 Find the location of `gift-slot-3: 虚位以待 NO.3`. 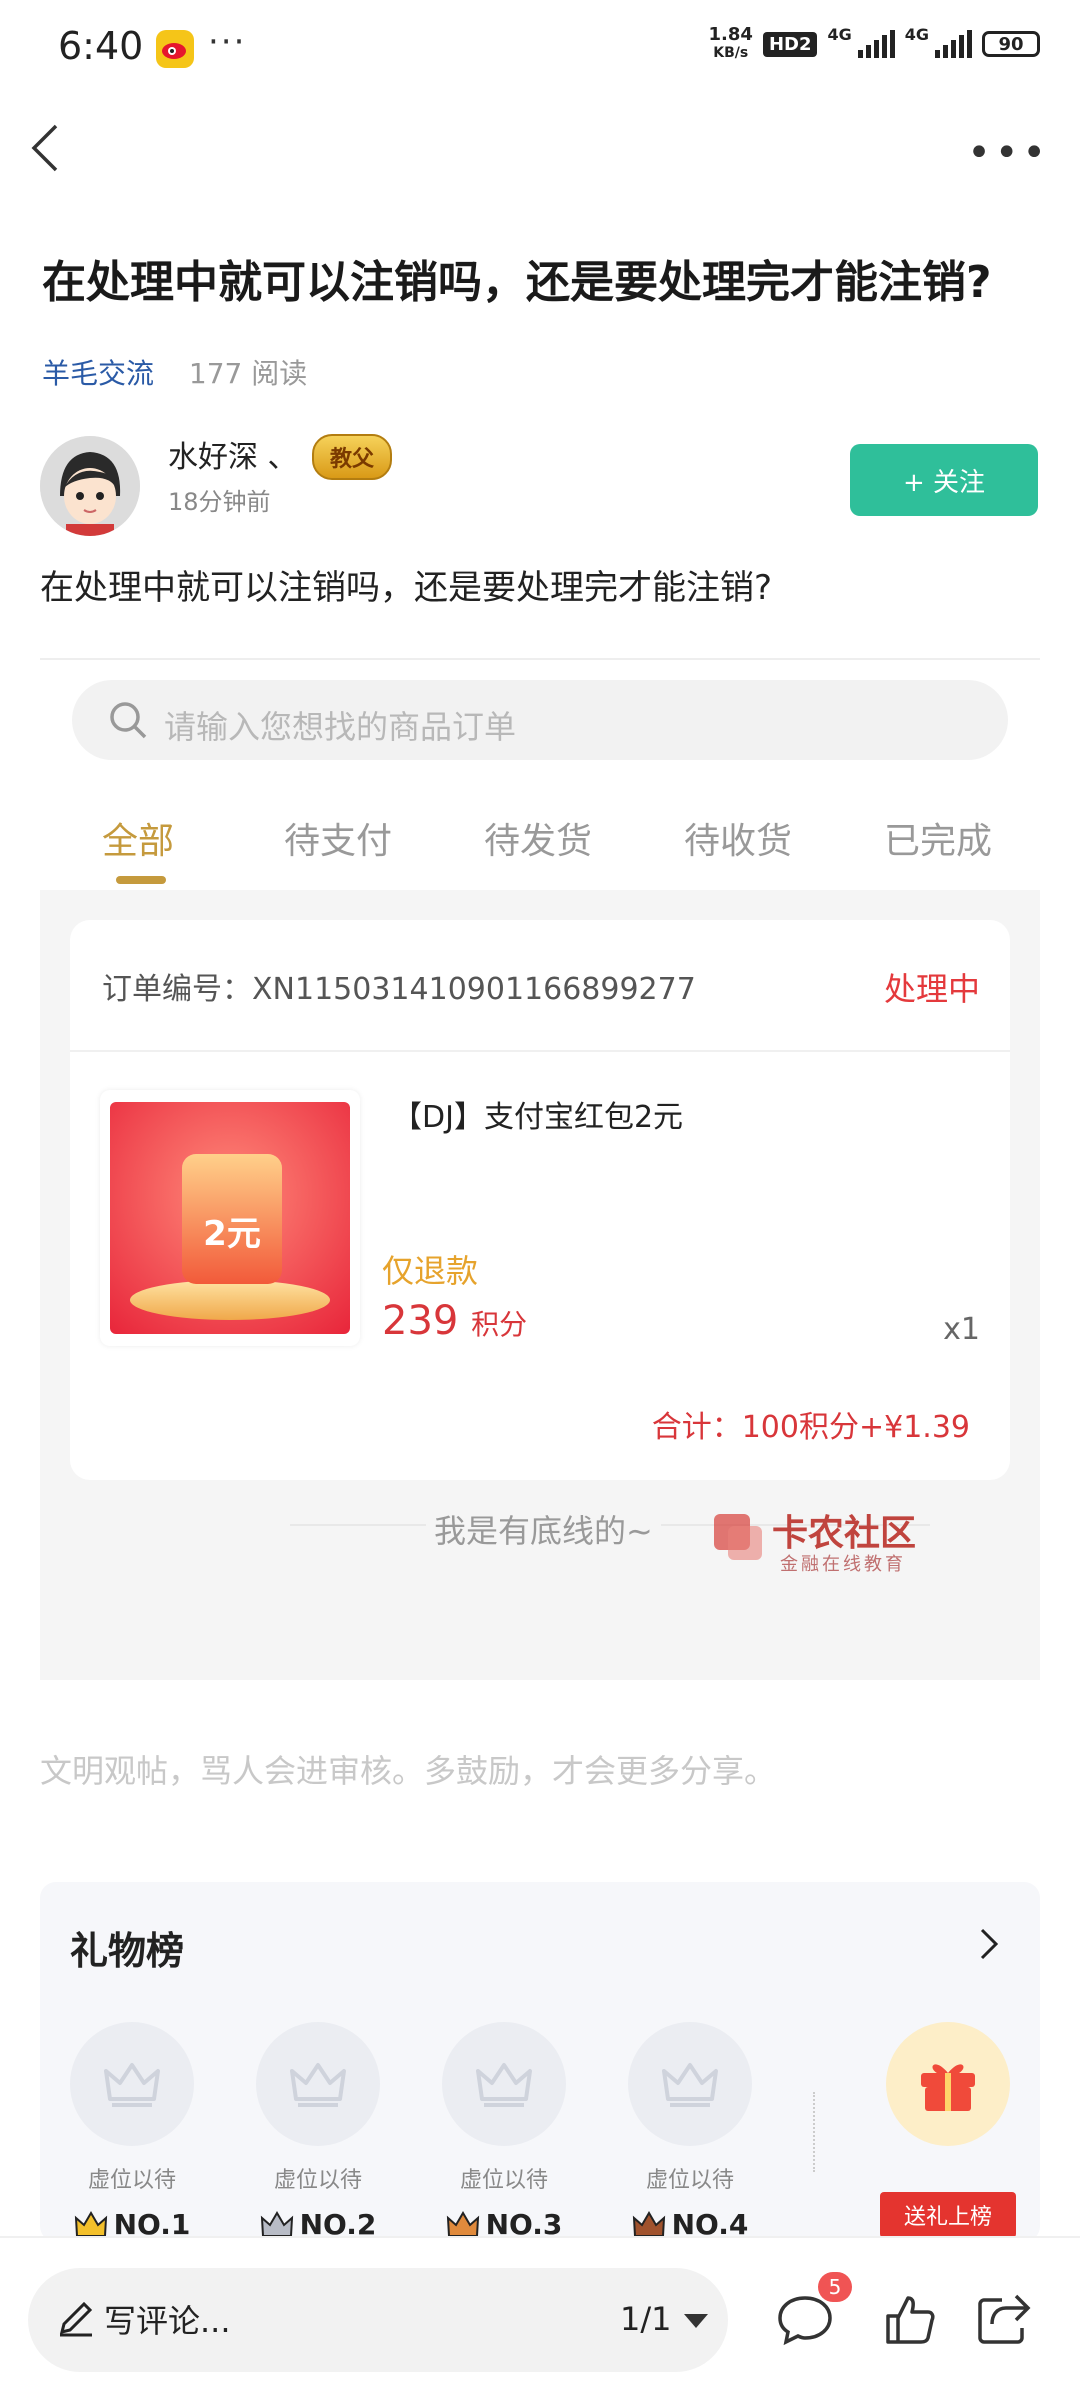

gift-slot-3: 虚位以待 NO.3 is located at coordinates (504, 2131).